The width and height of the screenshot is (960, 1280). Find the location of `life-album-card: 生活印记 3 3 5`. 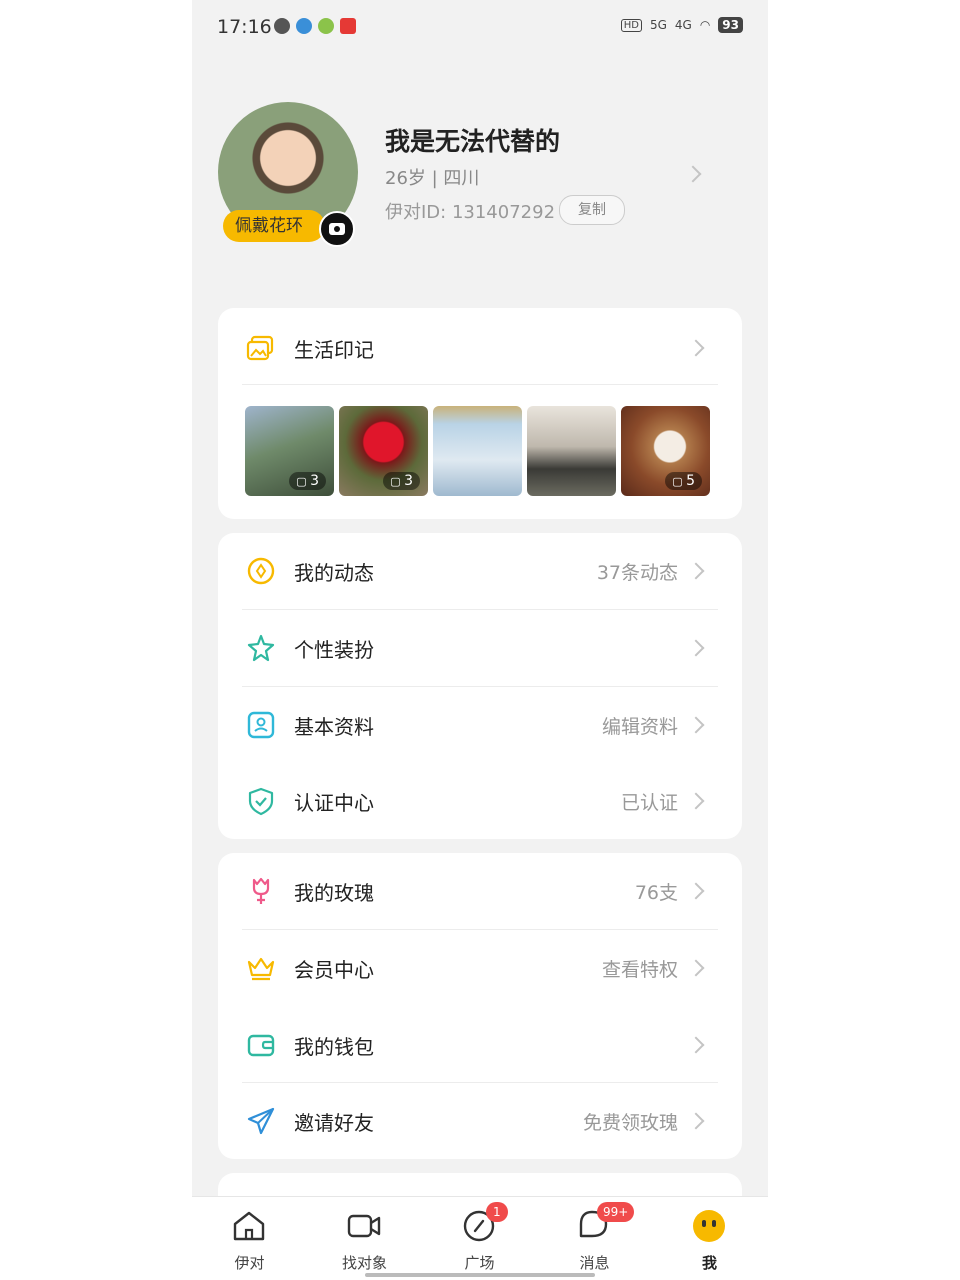

life-album-card: 生活印记 3 3 5 is located at coordinates (480, 413).